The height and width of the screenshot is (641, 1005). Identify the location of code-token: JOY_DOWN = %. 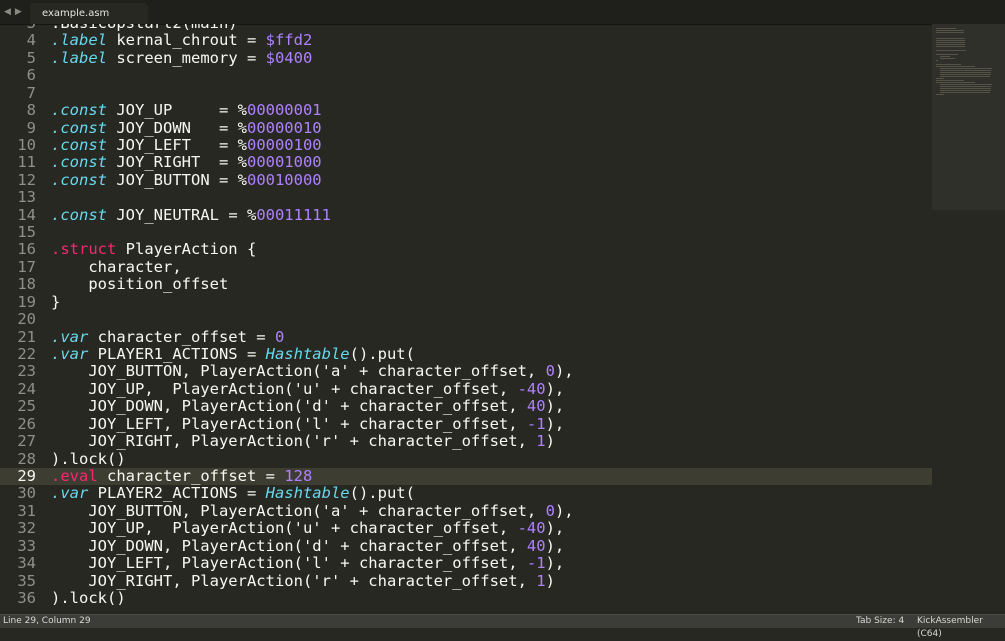
(177, 127).